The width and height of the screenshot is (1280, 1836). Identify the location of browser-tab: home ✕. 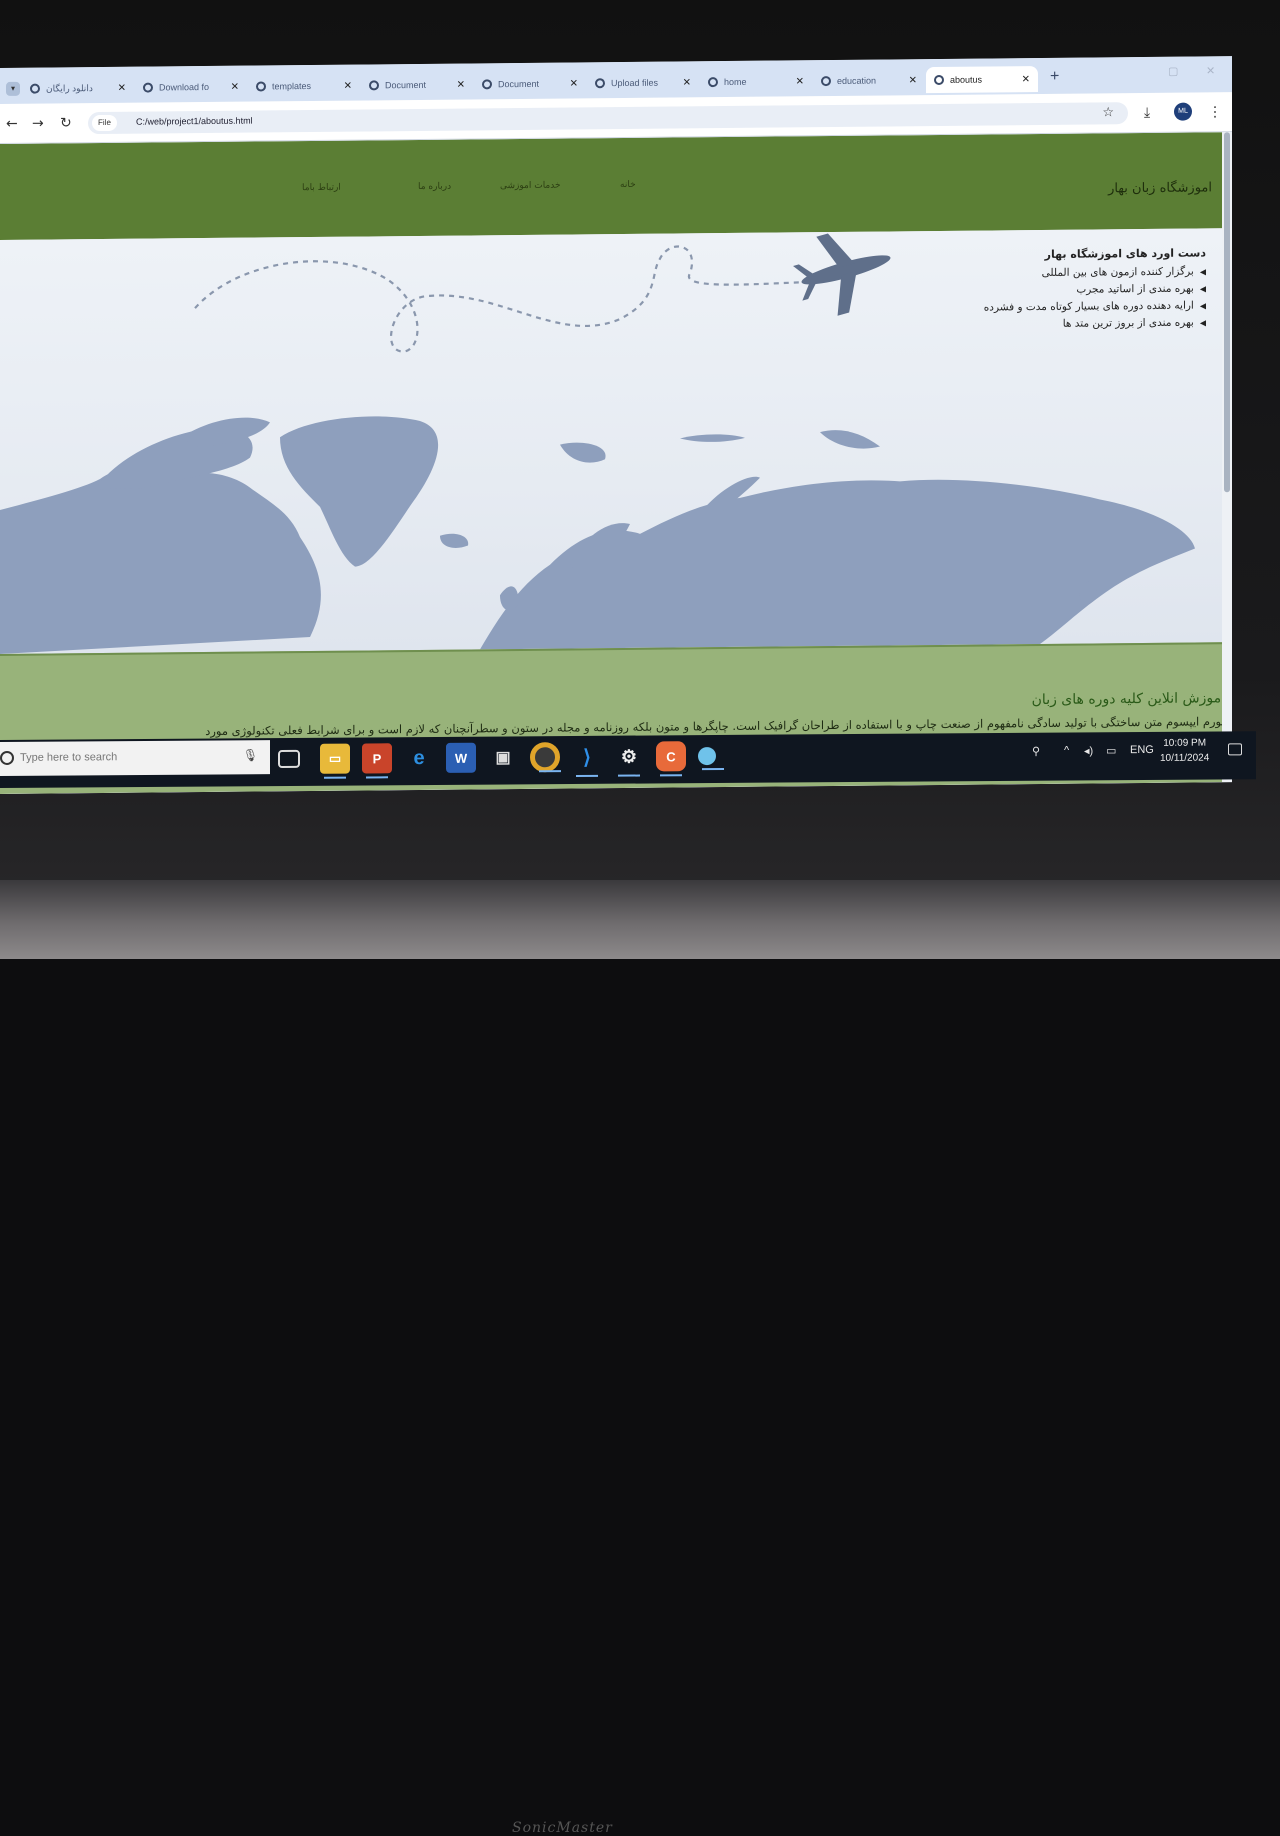
(756, 81).